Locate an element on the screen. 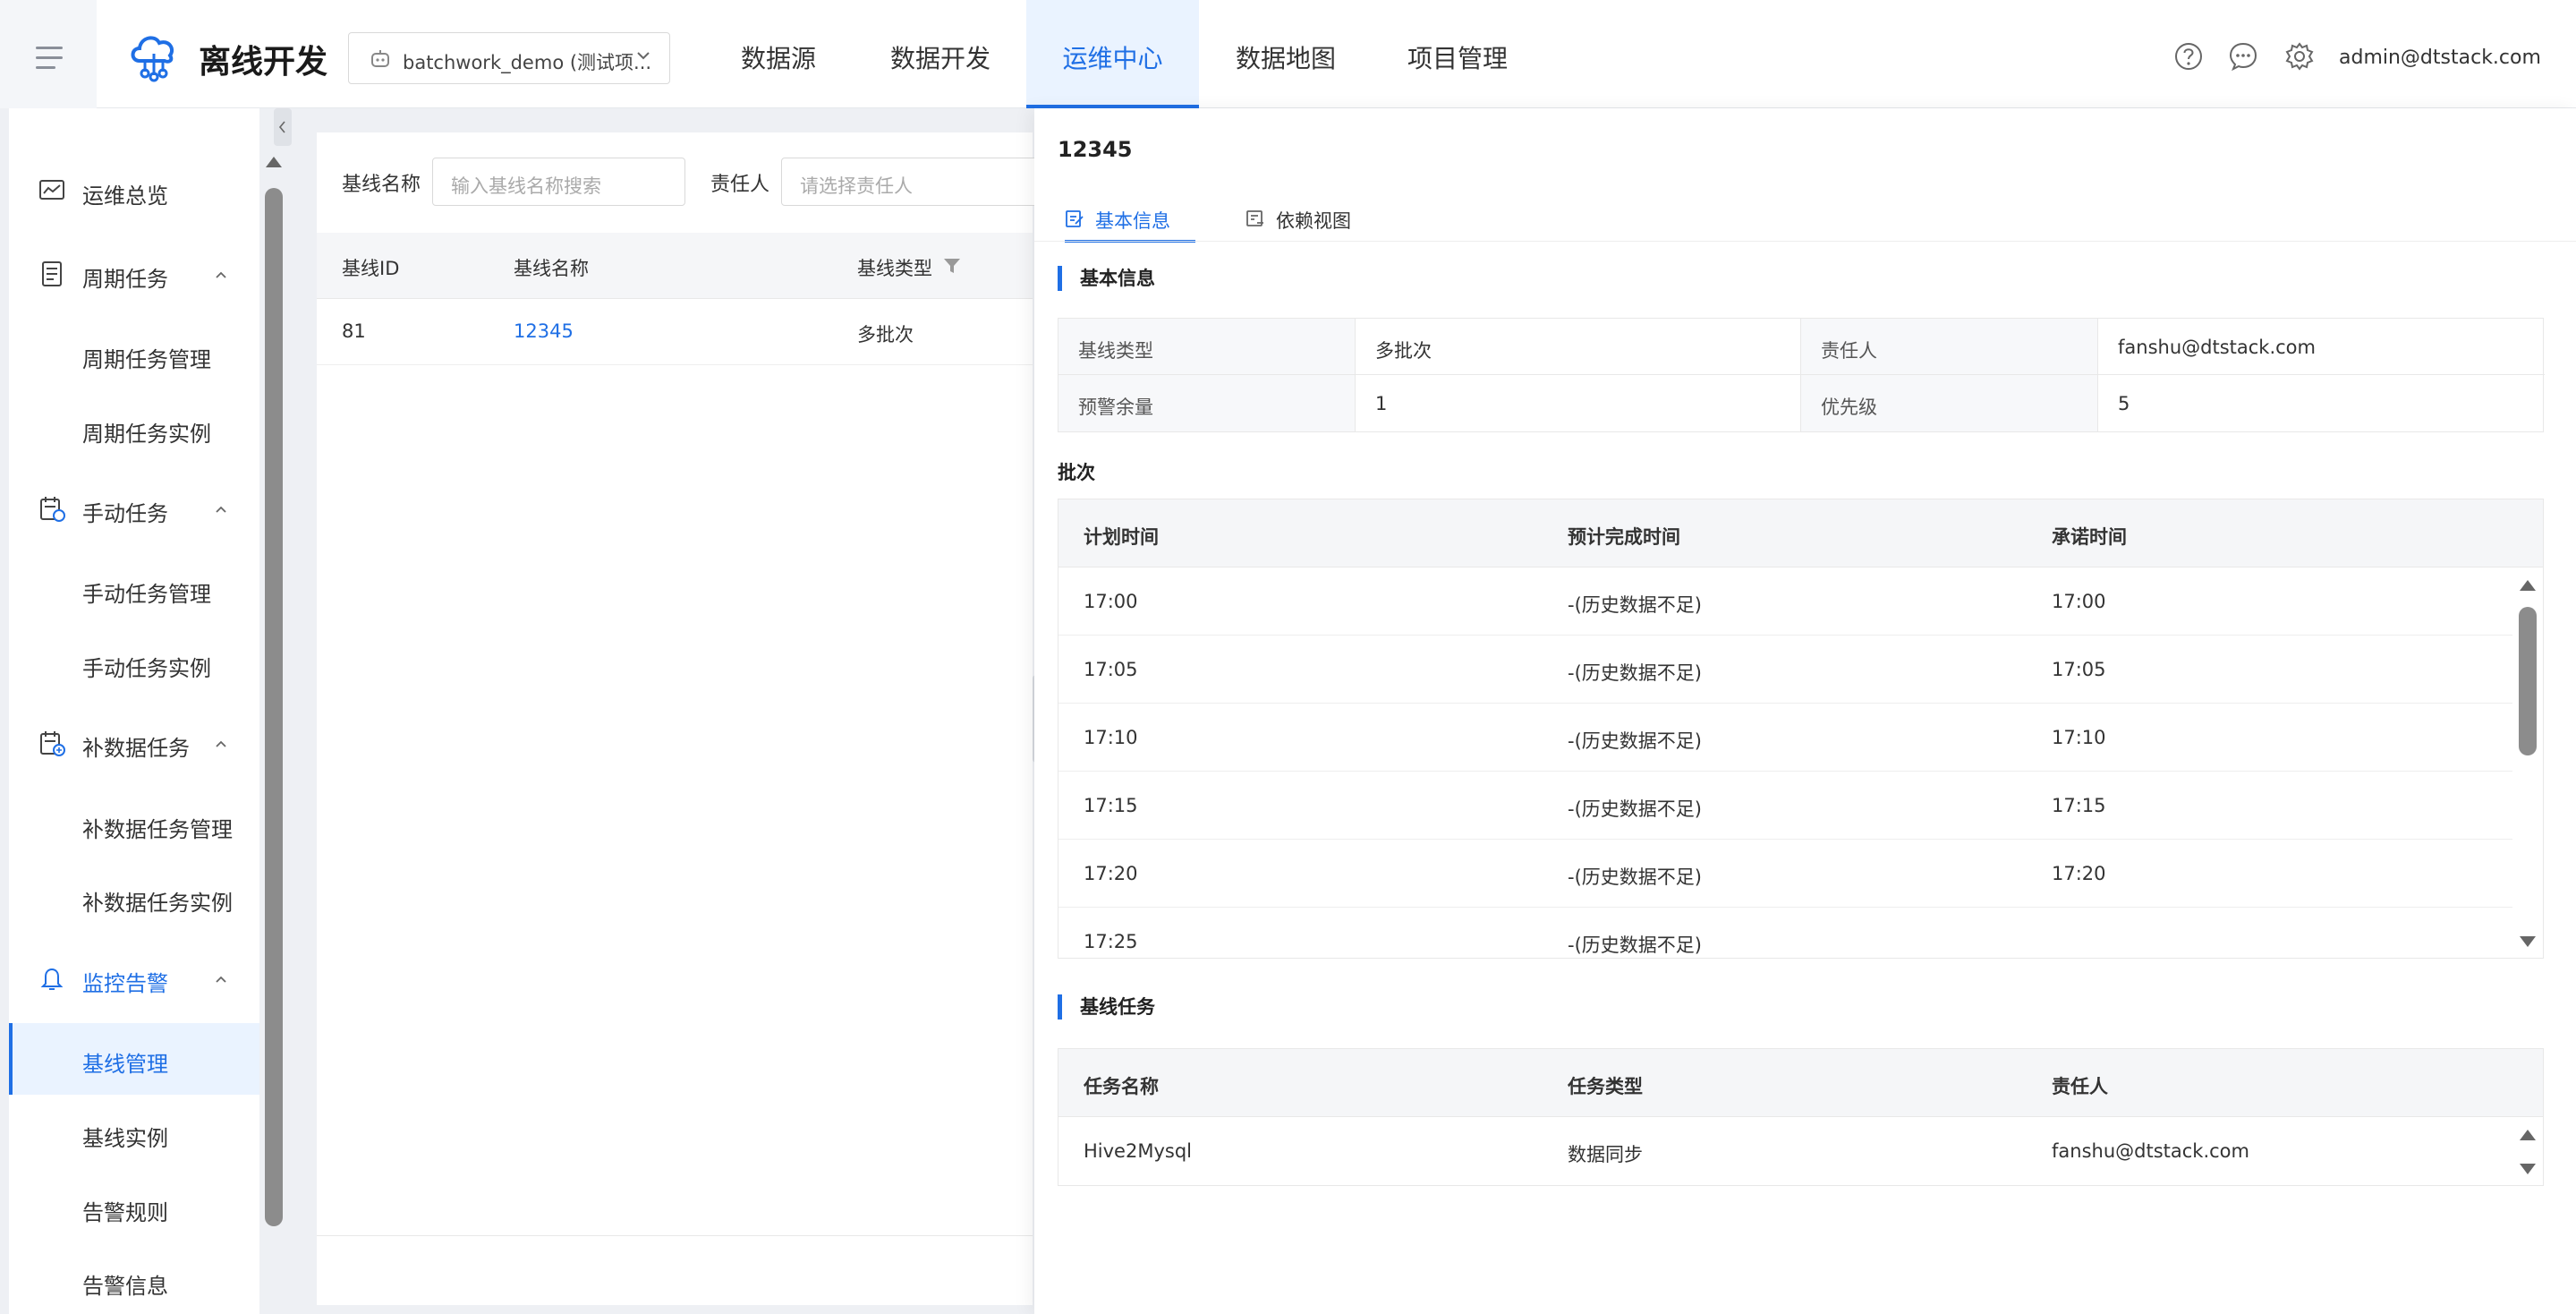 The width and height of the screenshot is (2576, 1314). field-value: 1 is located at coordinates (1578, 403).